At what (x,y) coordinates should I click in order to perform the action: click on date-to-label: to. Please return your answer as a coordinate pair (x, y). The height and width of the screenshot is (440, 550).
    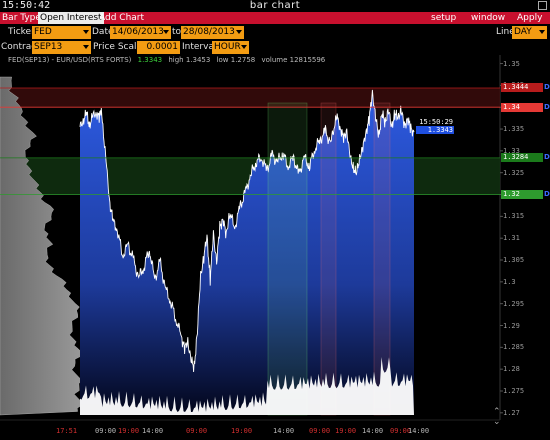
    Looking at the image, I should click on (177, 32).